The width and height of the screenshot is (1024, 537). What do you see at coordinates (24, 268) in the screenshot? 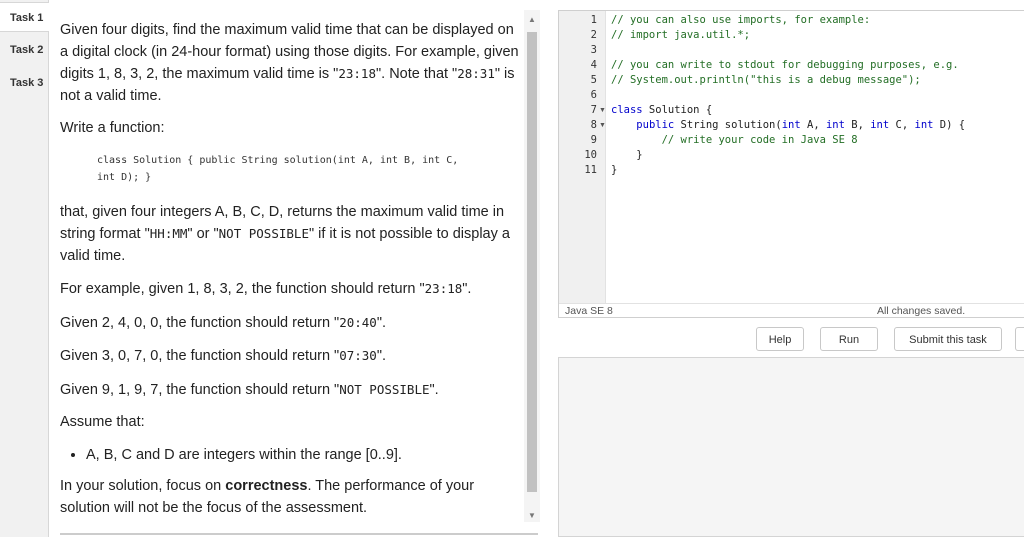
I see `task-tabs: Task 1 Task 2 Task 3` at bounding box center [24, 268].